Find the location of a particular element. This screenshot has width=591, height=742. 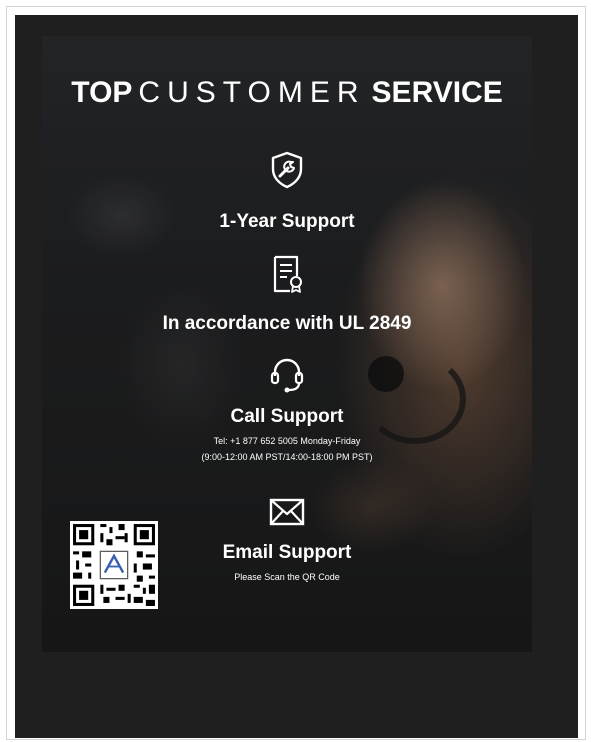

poster-title: TOP CUSTOMER SERVICE is located at coordinates (287, 93).